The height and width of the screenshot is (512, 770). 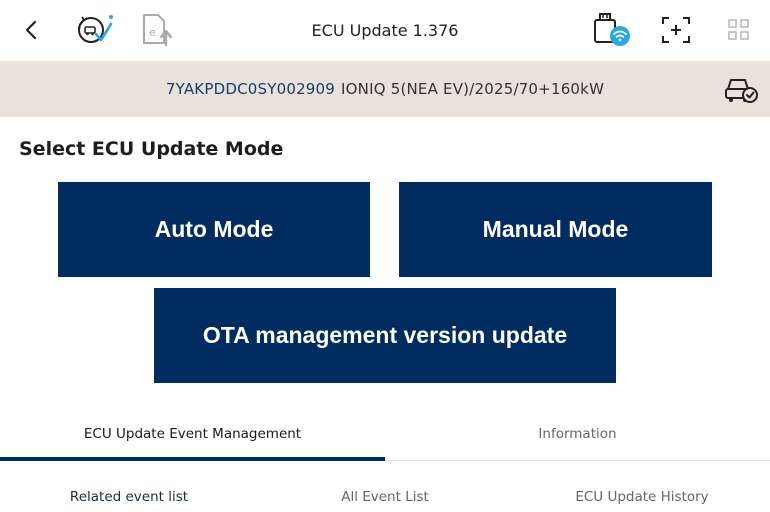 I want to click on ota-update-button: OTA management version update, so click(x=385, y=335).